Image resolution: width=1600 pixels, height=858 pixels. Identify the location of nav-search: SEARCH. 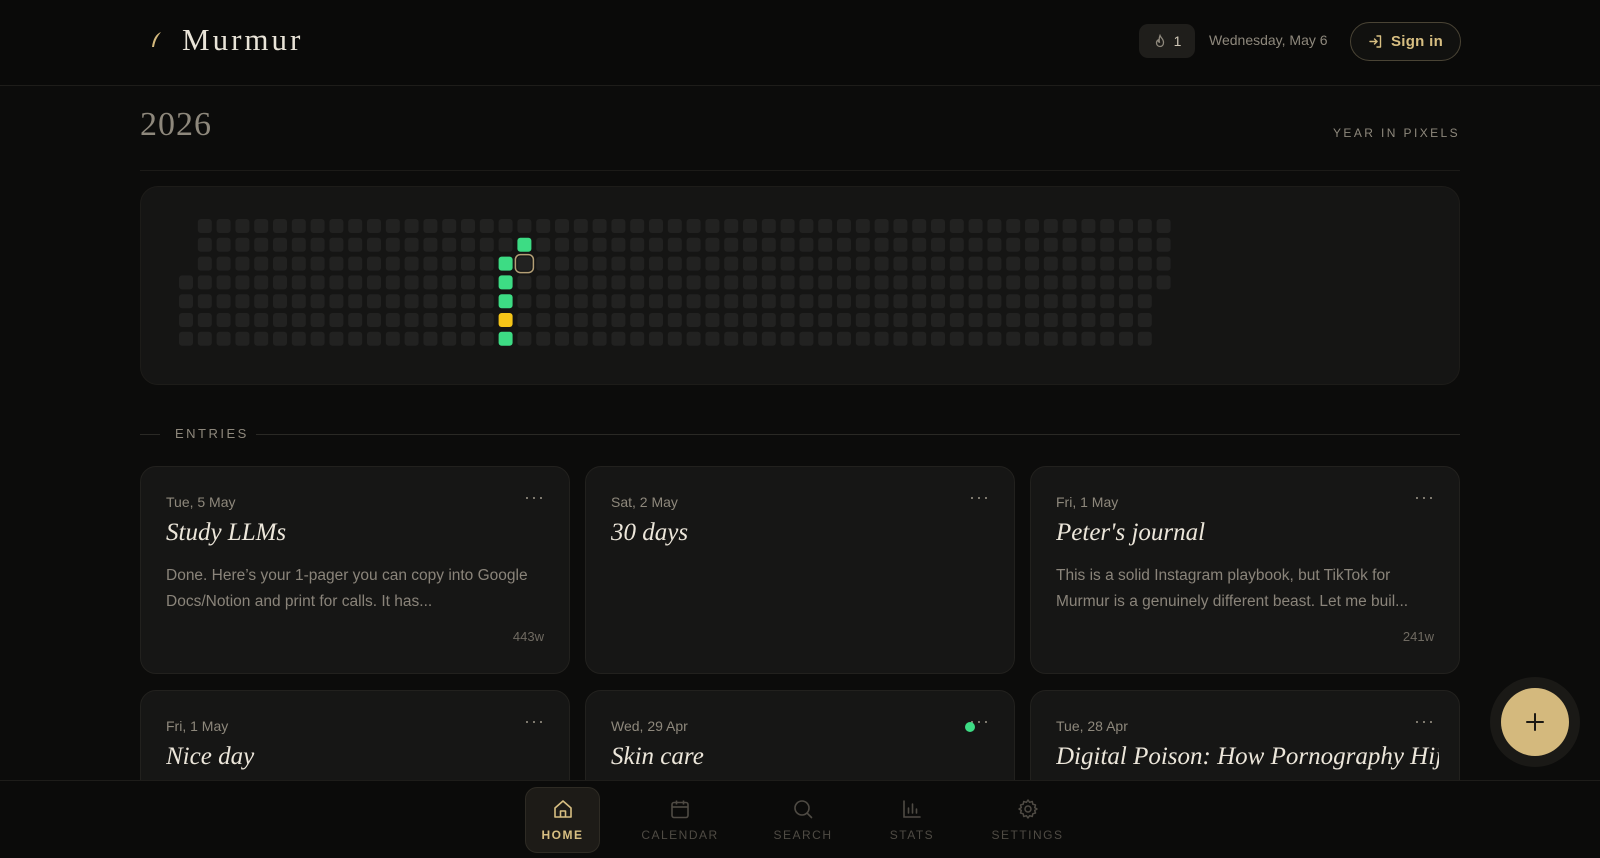
(803, 820).